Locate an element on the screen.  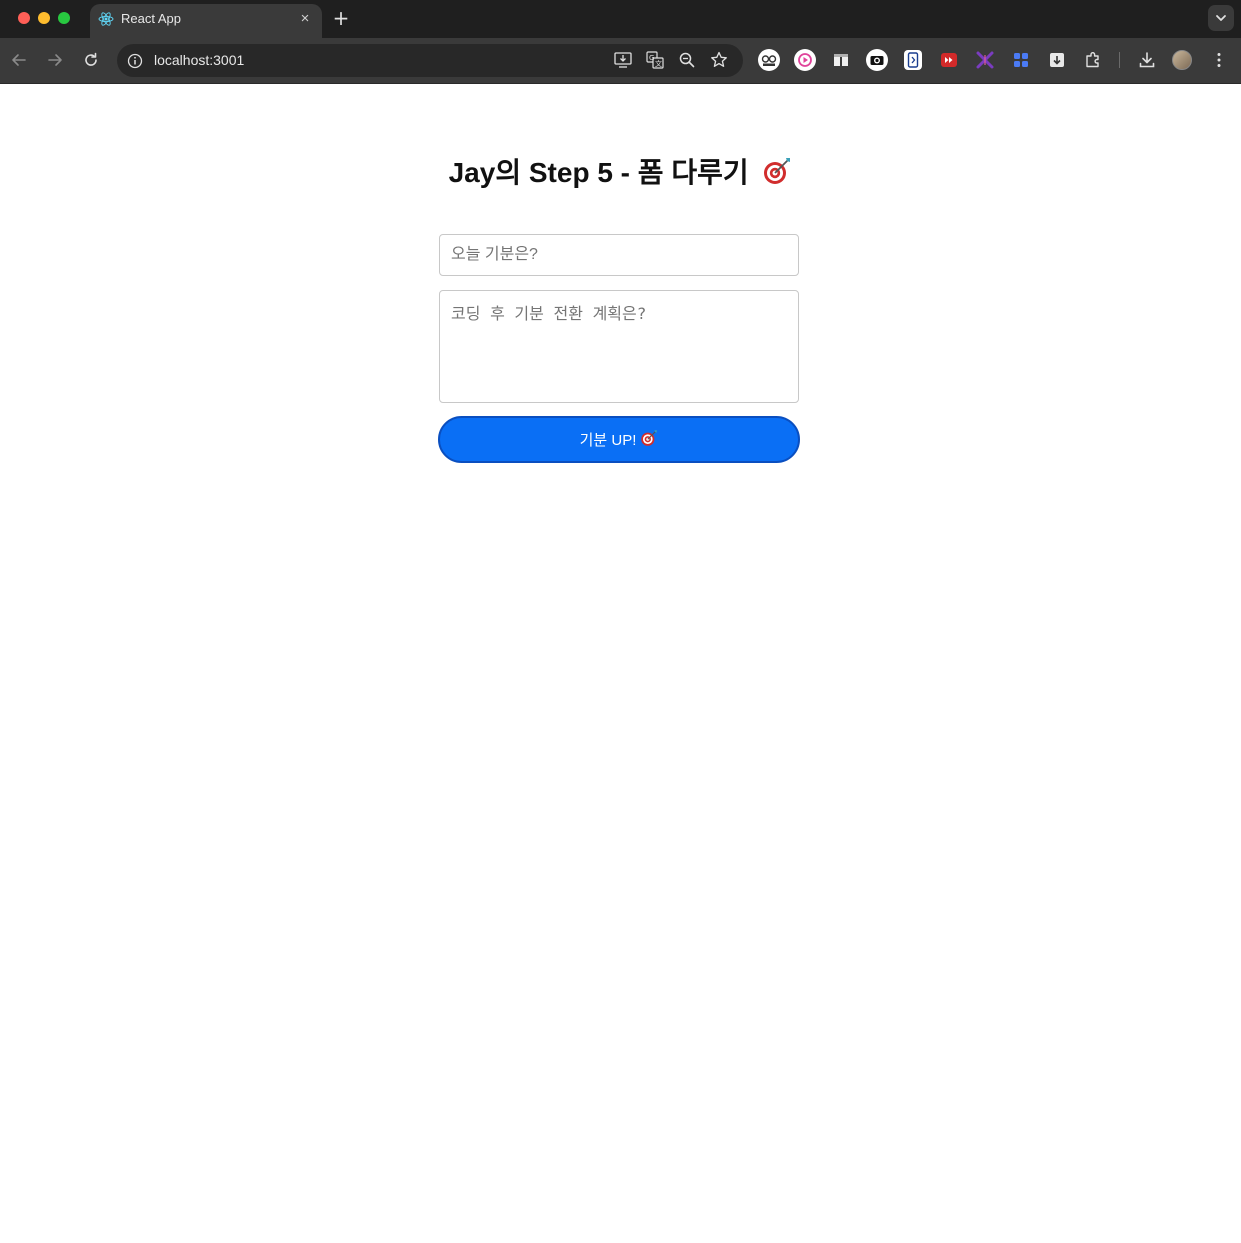
translate-icon: G文 is located at coordinates (655, 60).